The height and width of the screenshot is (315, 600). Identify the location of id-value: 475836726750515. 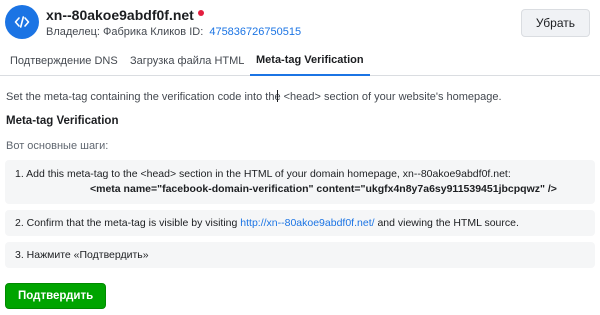
(255, 32).